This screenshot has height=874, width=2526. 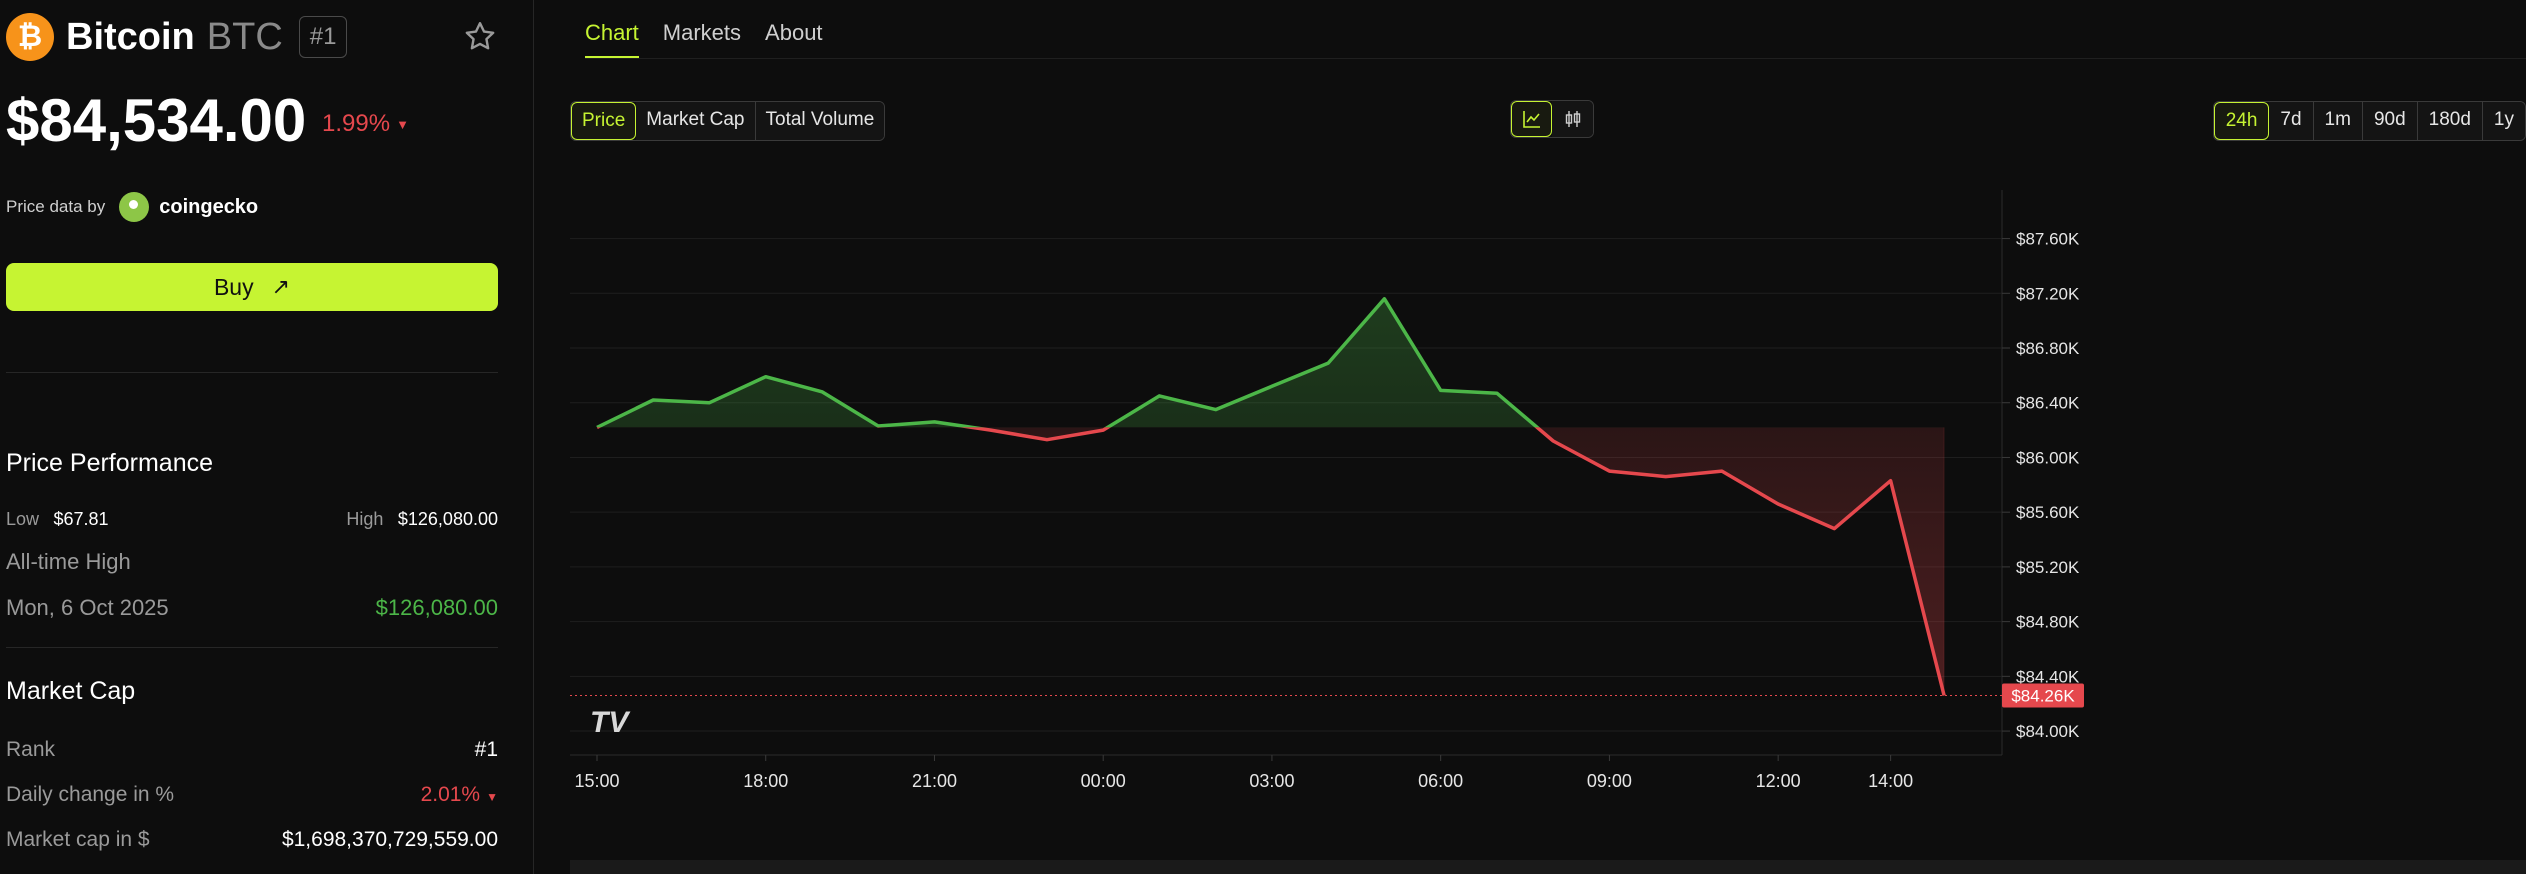 I want to click on price-line-up, so click(x=1068, y=362).